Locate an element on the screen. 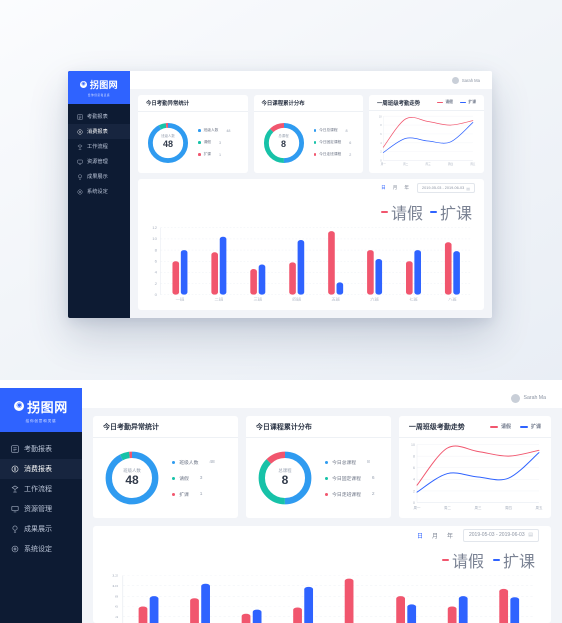 The image size is (562, 623). chart-toolbar: 日 月年 2019-05-03 - 2019-06-03 ▤ is located at coordinates (311, 188).